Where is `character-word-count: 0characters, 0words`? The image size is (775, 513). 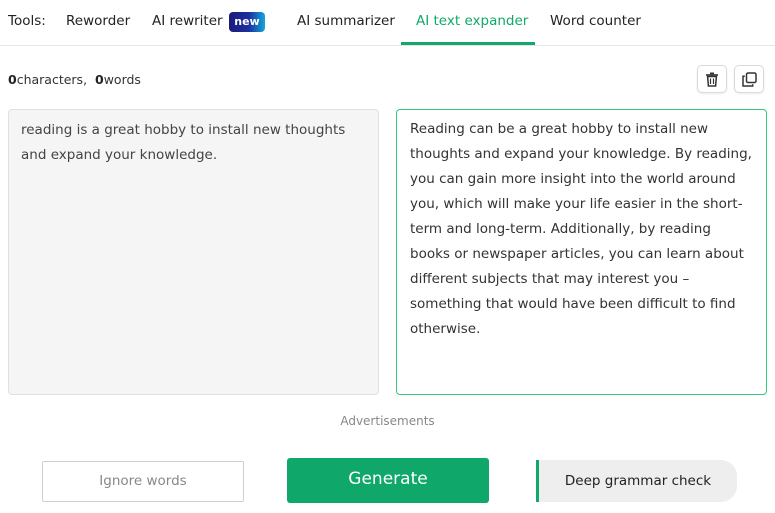 character-word-count: 0characters, 0words is located at coordinates (74, 79).